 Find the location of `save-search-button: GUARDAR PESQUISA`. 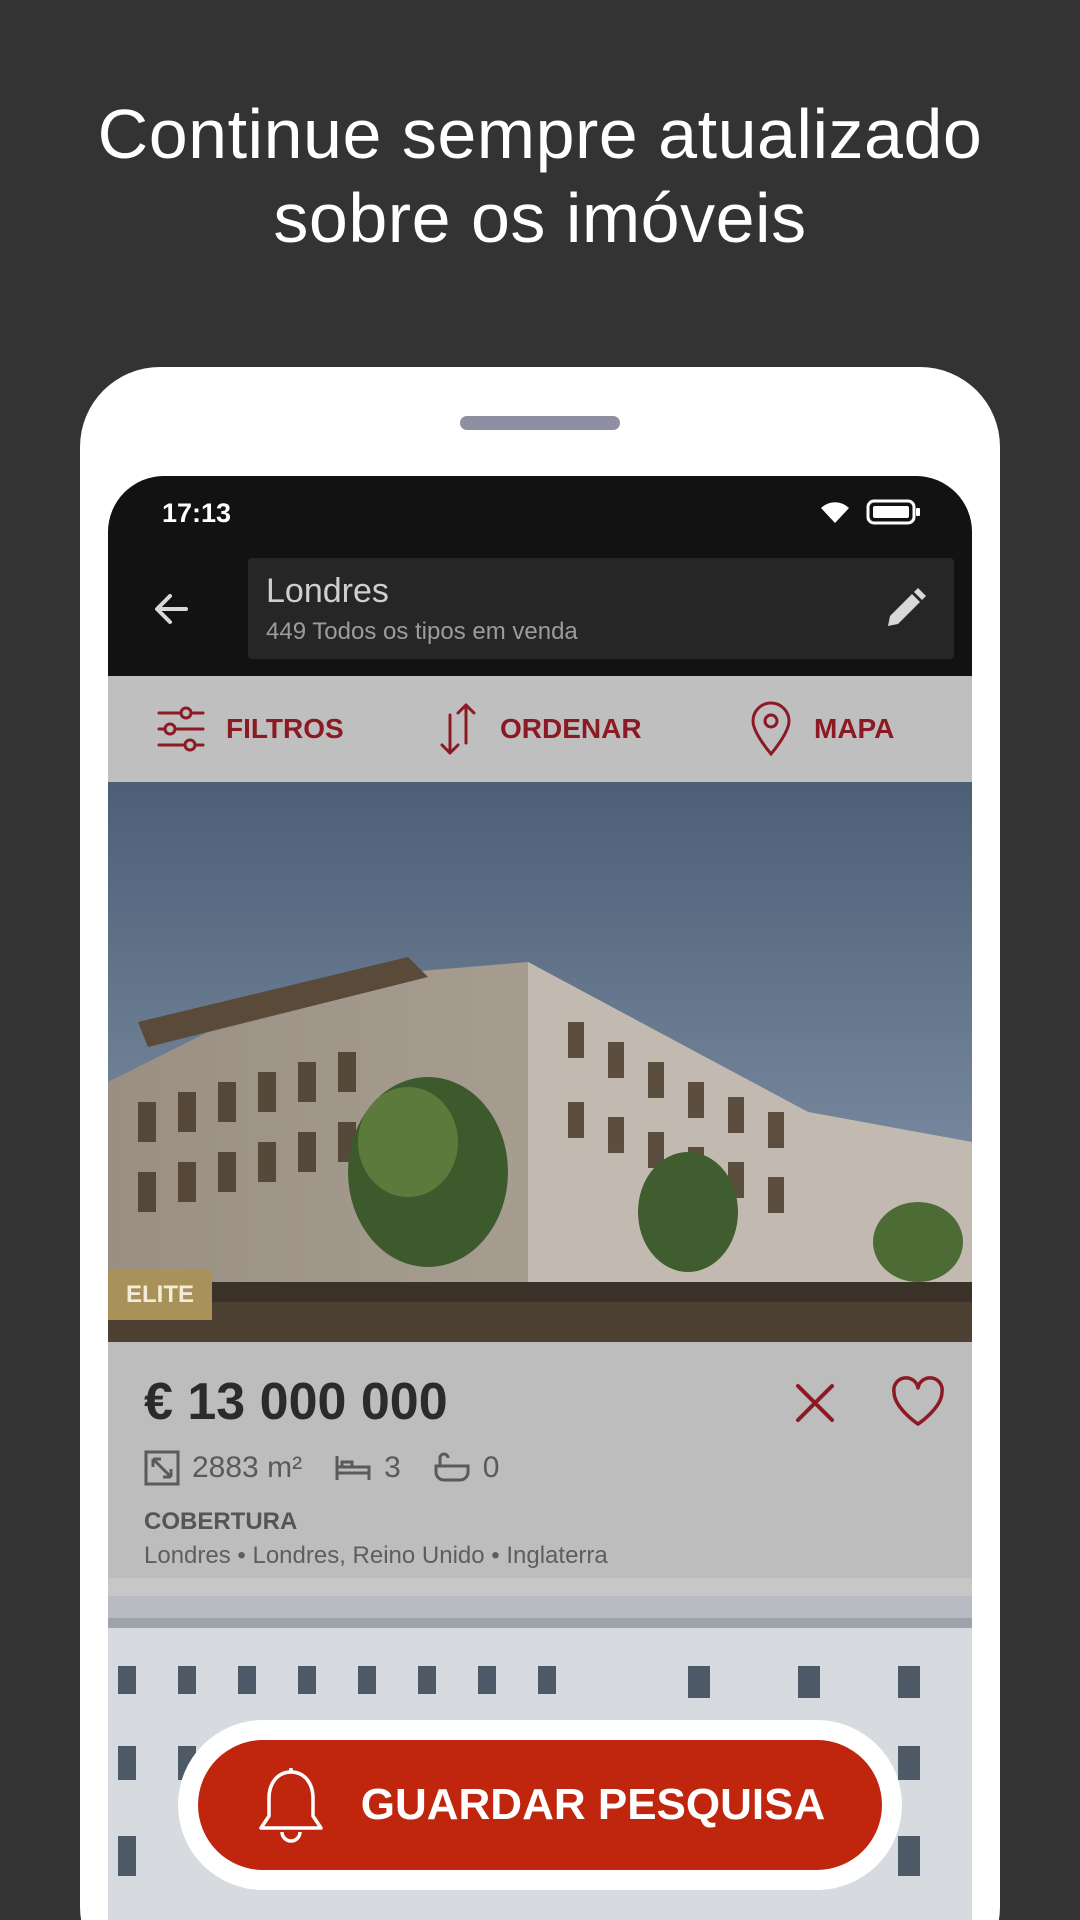

save-search-button: GUARDAR PESQUISA is located at coordinates (540, 1805).